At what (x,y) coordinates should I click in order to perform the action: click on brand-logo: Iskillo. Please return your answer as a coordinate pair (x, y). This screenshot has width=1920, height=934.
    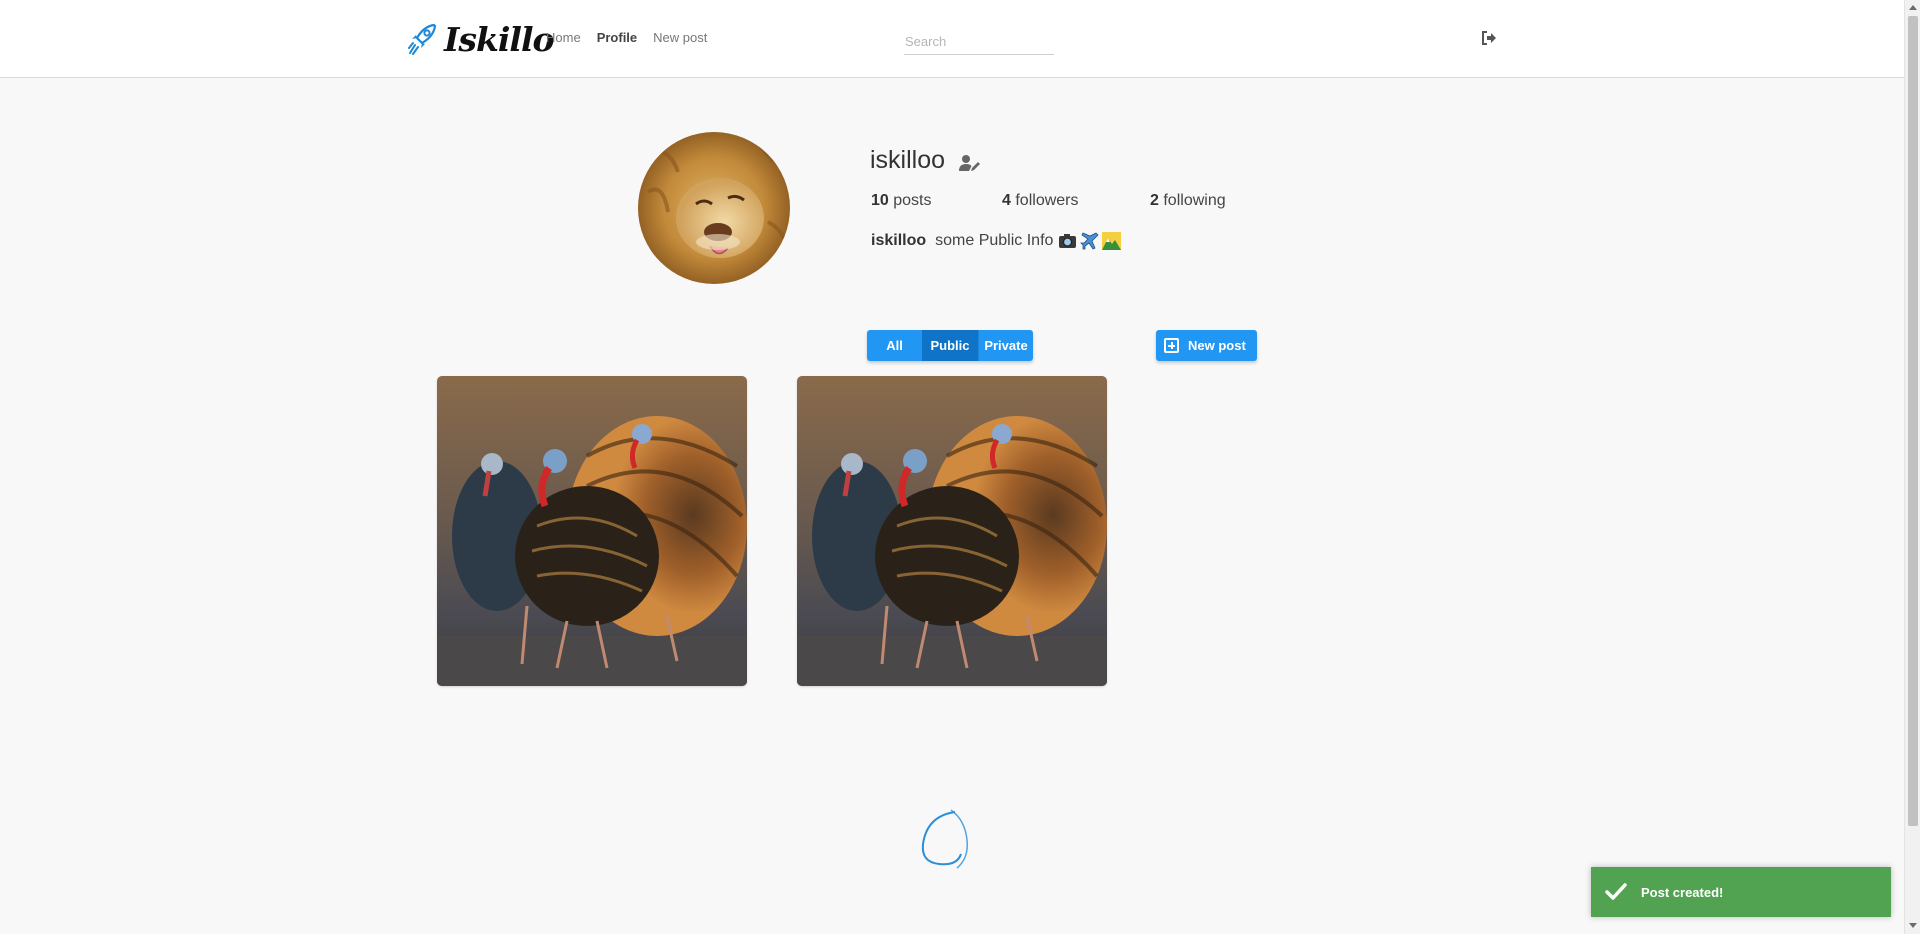
    Looking at the image, I should click on (481, 39).